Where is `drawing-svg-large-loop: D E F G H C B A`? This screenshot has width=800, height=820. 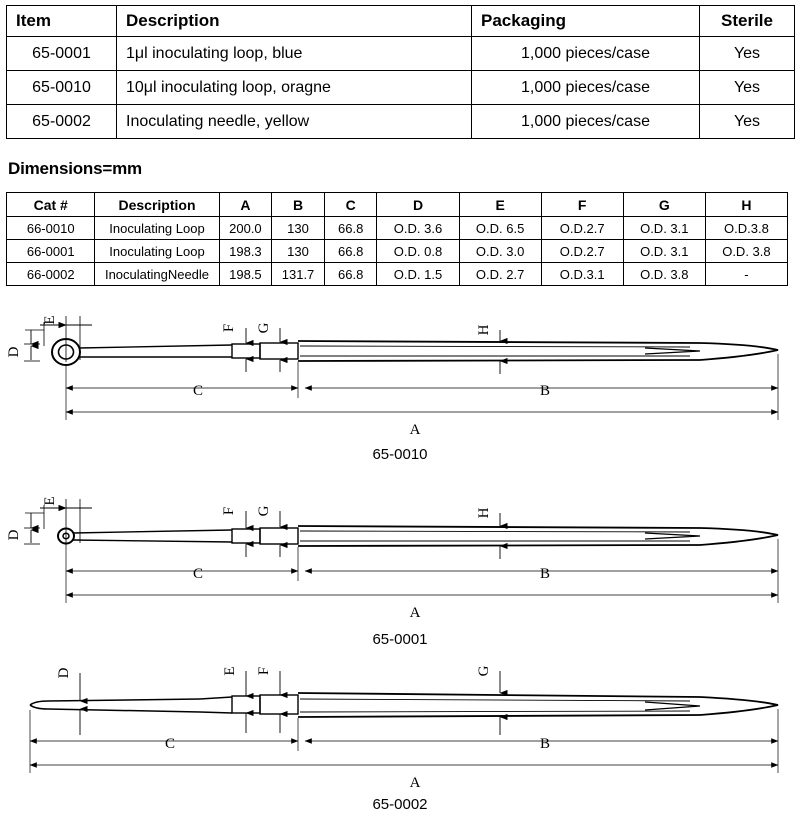 drawing-svg-large-loop: D E F G H C B A is located at coordinates (392, 376).